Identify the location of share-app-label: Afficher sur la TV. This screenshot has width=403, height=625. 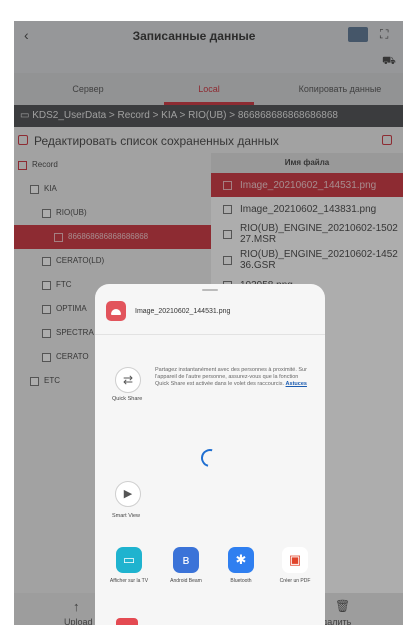
(129, 581).